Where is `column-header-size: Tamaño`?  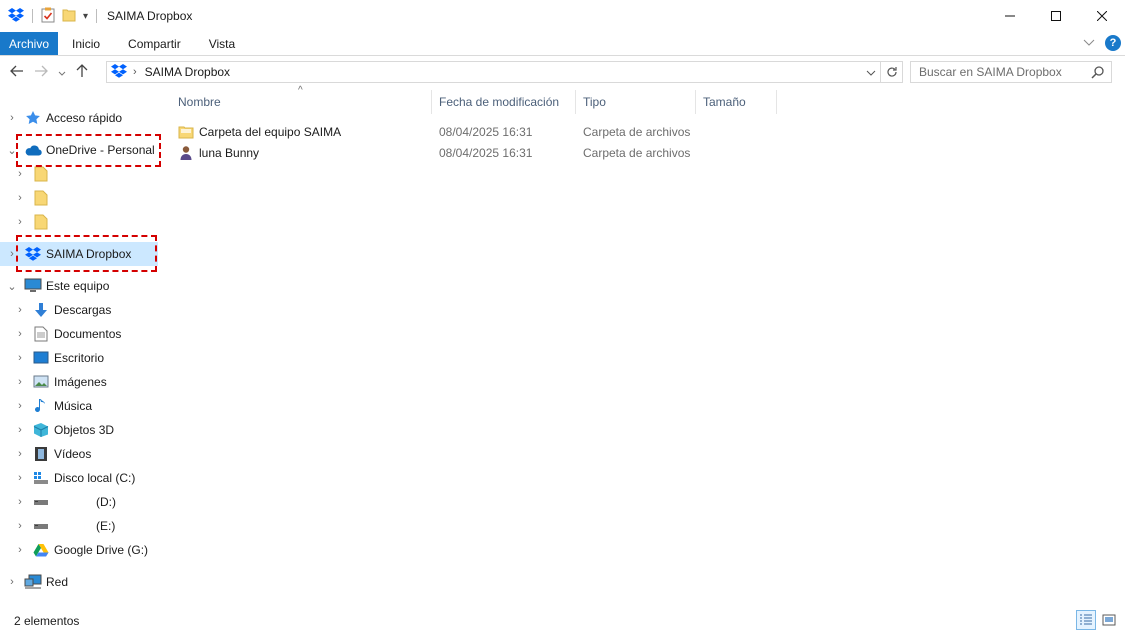 column-header-size: Tamaño is located at coordinates (736, 102).